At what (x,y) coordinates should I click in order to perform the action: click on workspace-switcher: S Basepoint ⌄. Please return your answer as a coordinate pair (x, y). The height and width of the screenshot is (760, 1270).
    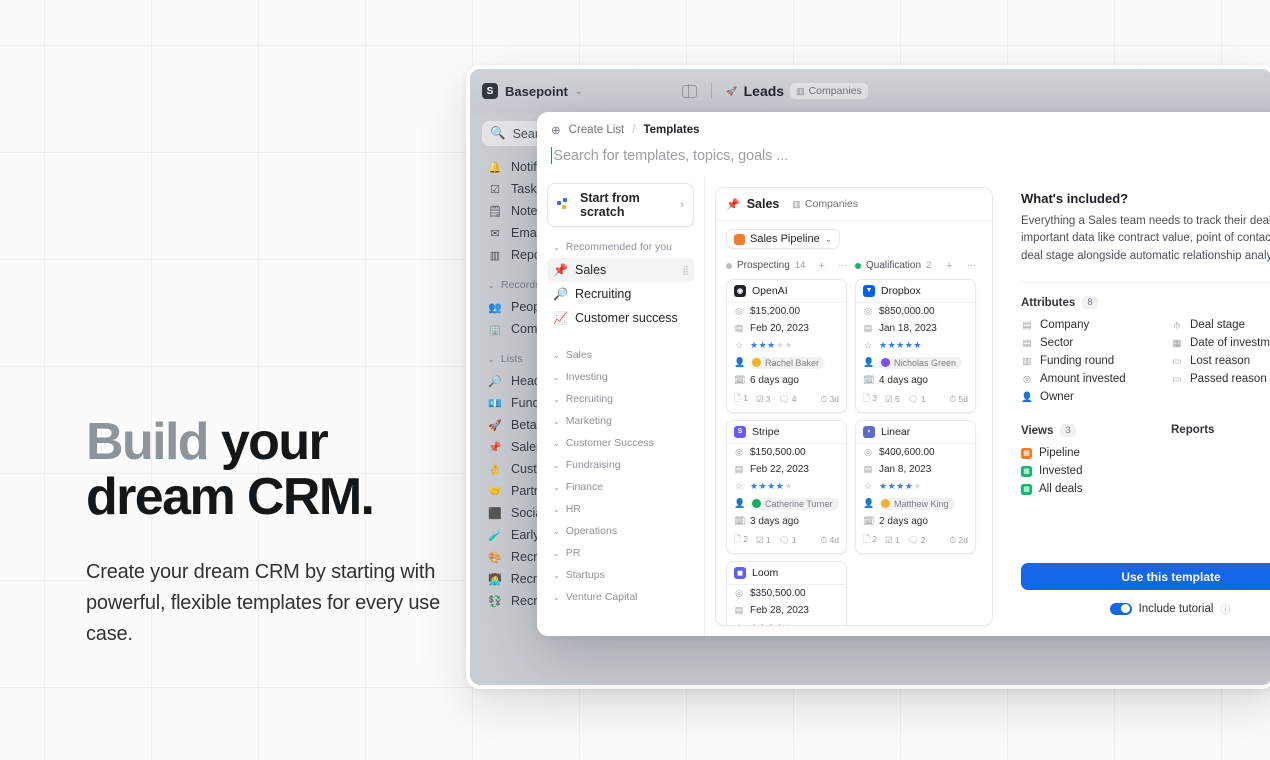
    Looking at the image, I should click on (532, 91).